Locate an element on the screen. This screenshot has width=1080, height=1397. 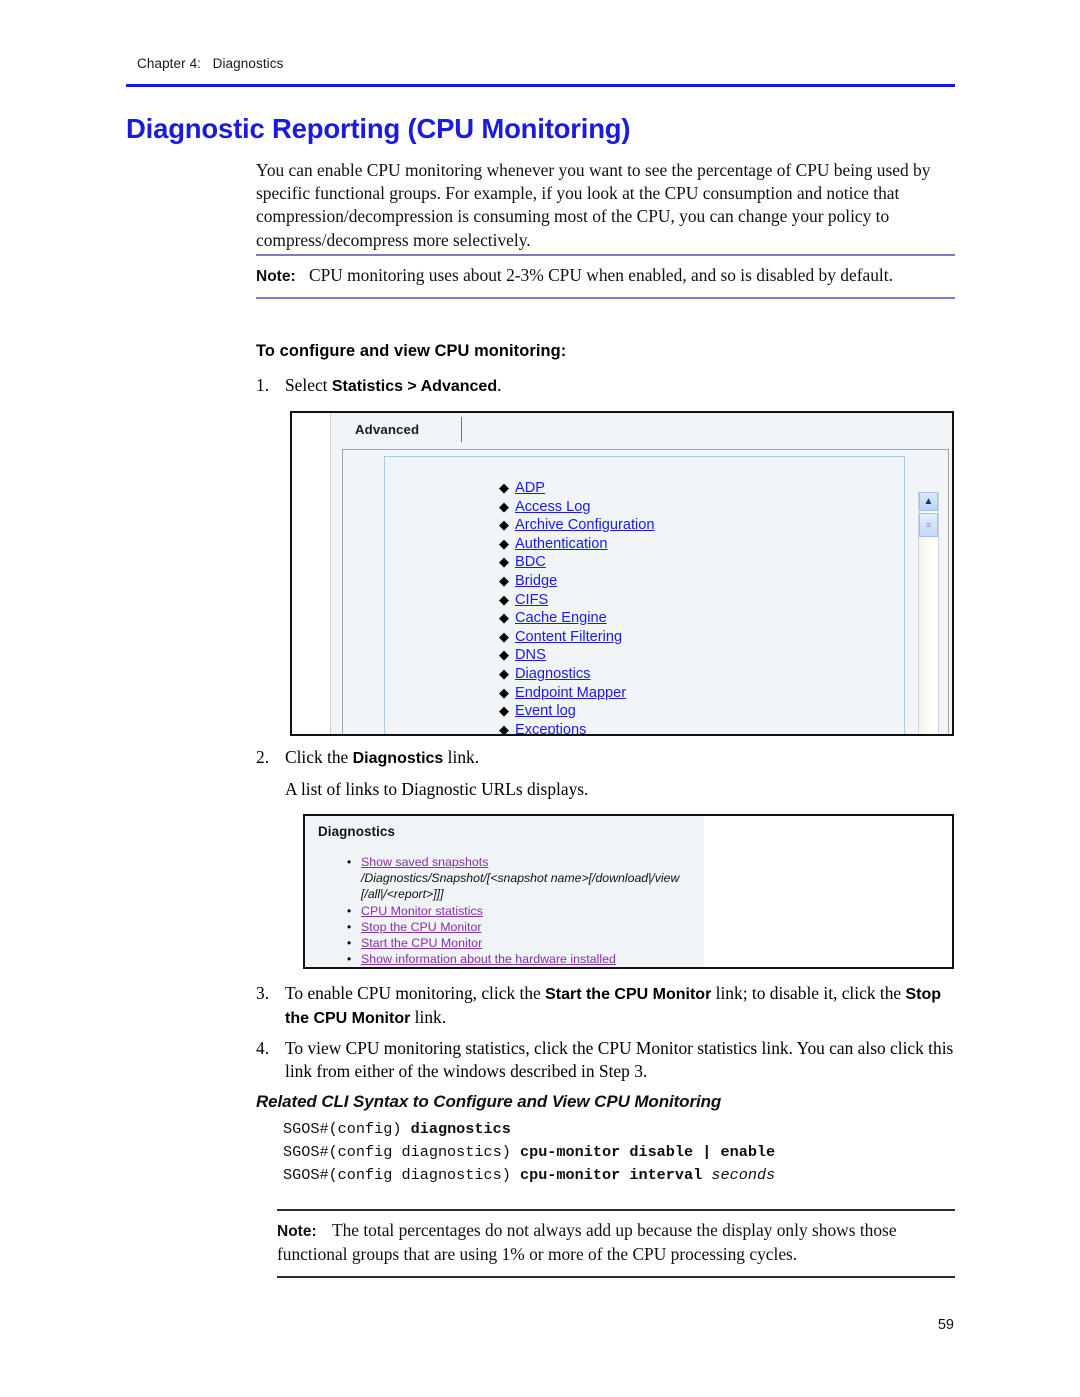
advanced-link-diagnostics: Diagnostics is located at coordinates (552, 674).